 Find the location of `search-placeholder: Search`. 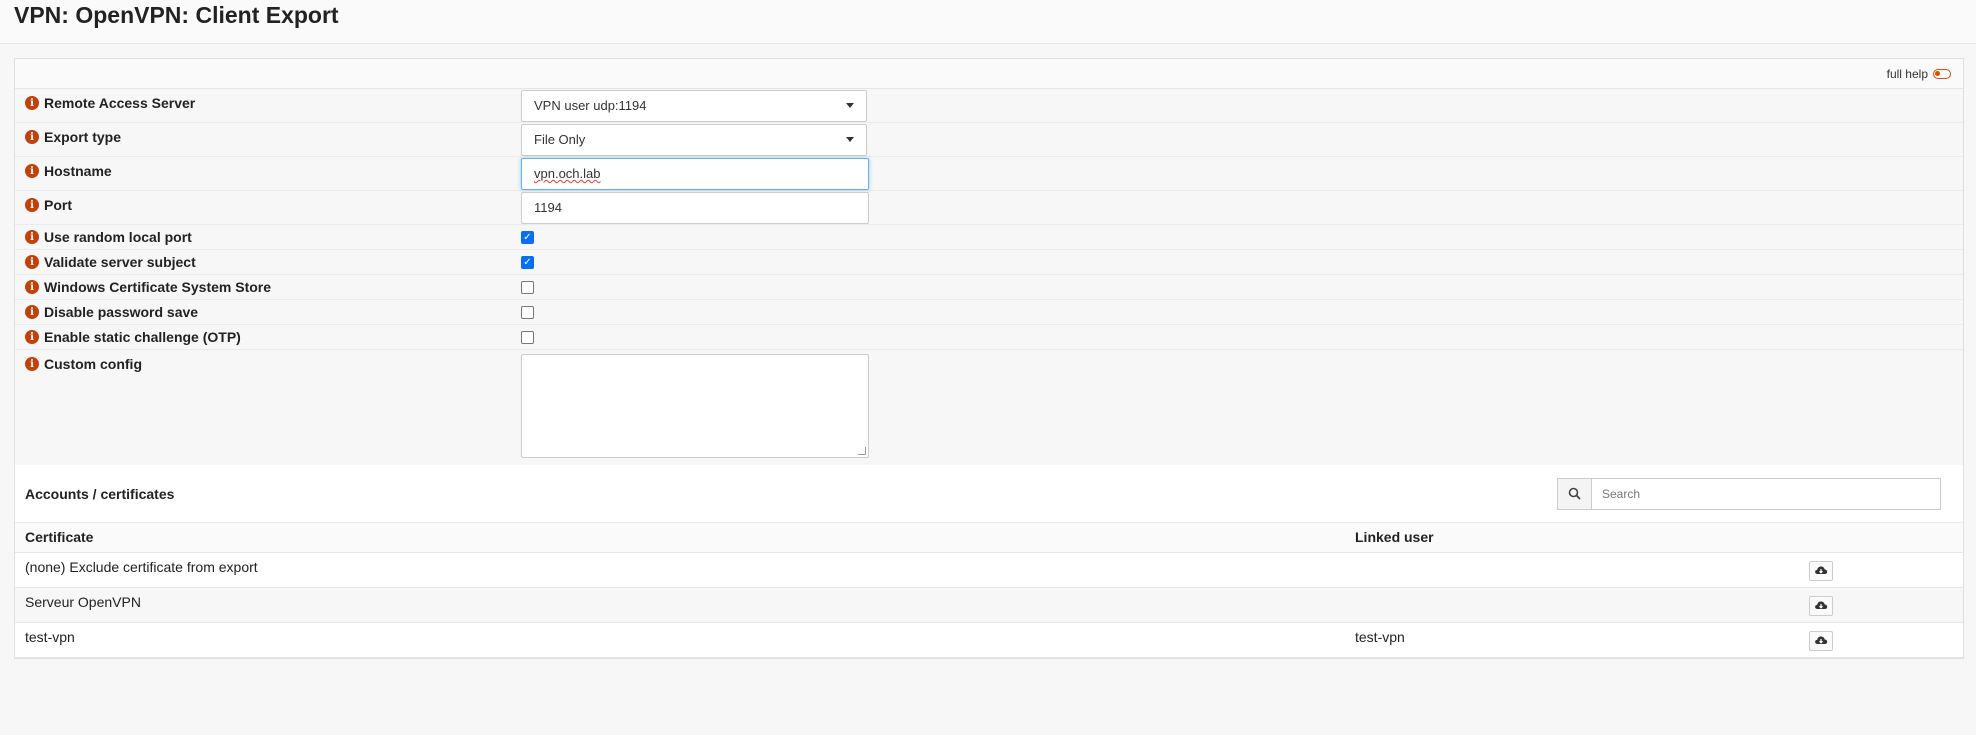

search-placeholder: Search is located at coordinates (1621, 493).